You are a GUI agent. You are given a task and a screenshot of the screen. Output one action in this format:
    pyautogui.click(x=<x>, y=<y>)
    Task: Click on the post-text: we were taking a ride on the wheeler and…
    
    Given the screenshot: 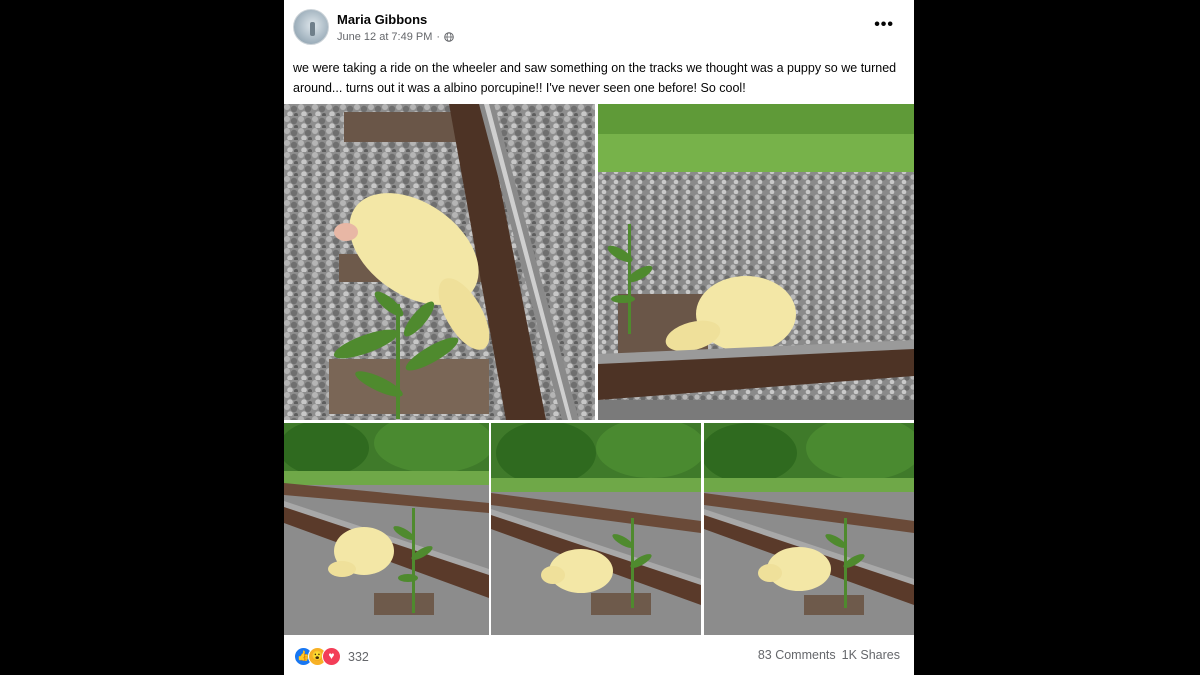 What is the action you would take?
    pyautogui.click(x=595, y=78)
    